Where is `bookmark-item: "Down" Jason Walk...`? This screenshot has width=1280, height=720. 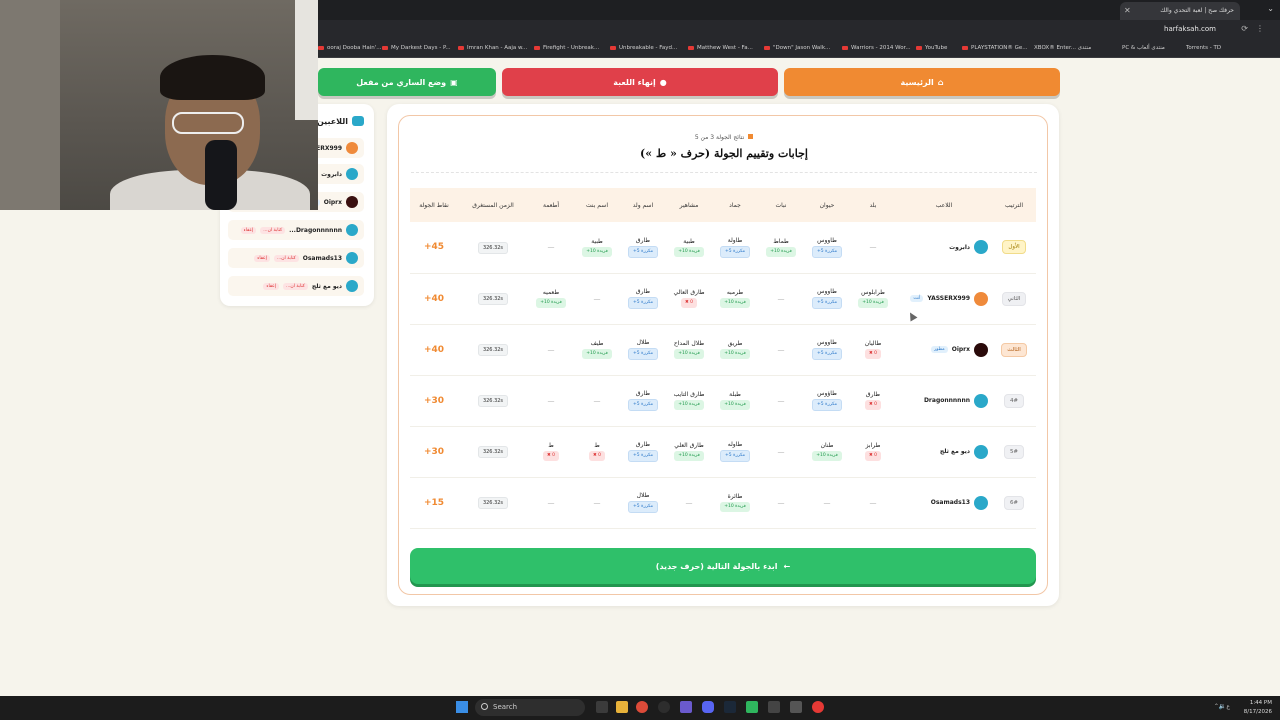 bookmark-item: "Down" Jason Walk... is located at coordinates (797, 48).